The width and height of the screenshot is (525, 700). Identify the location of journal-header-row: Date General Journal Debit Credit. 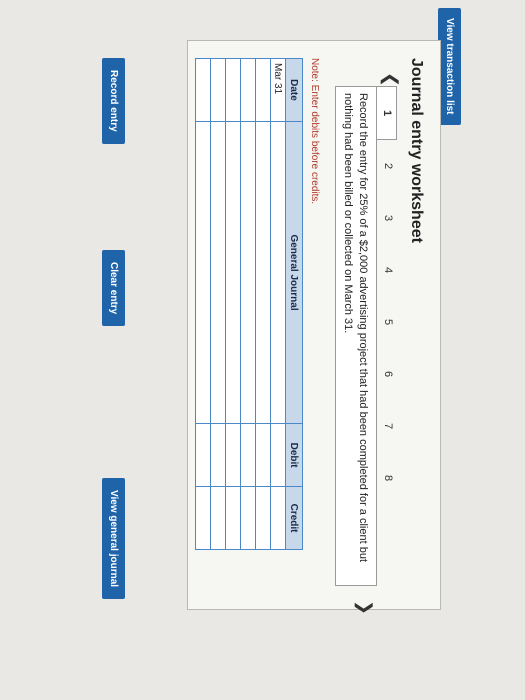
(294, 304).